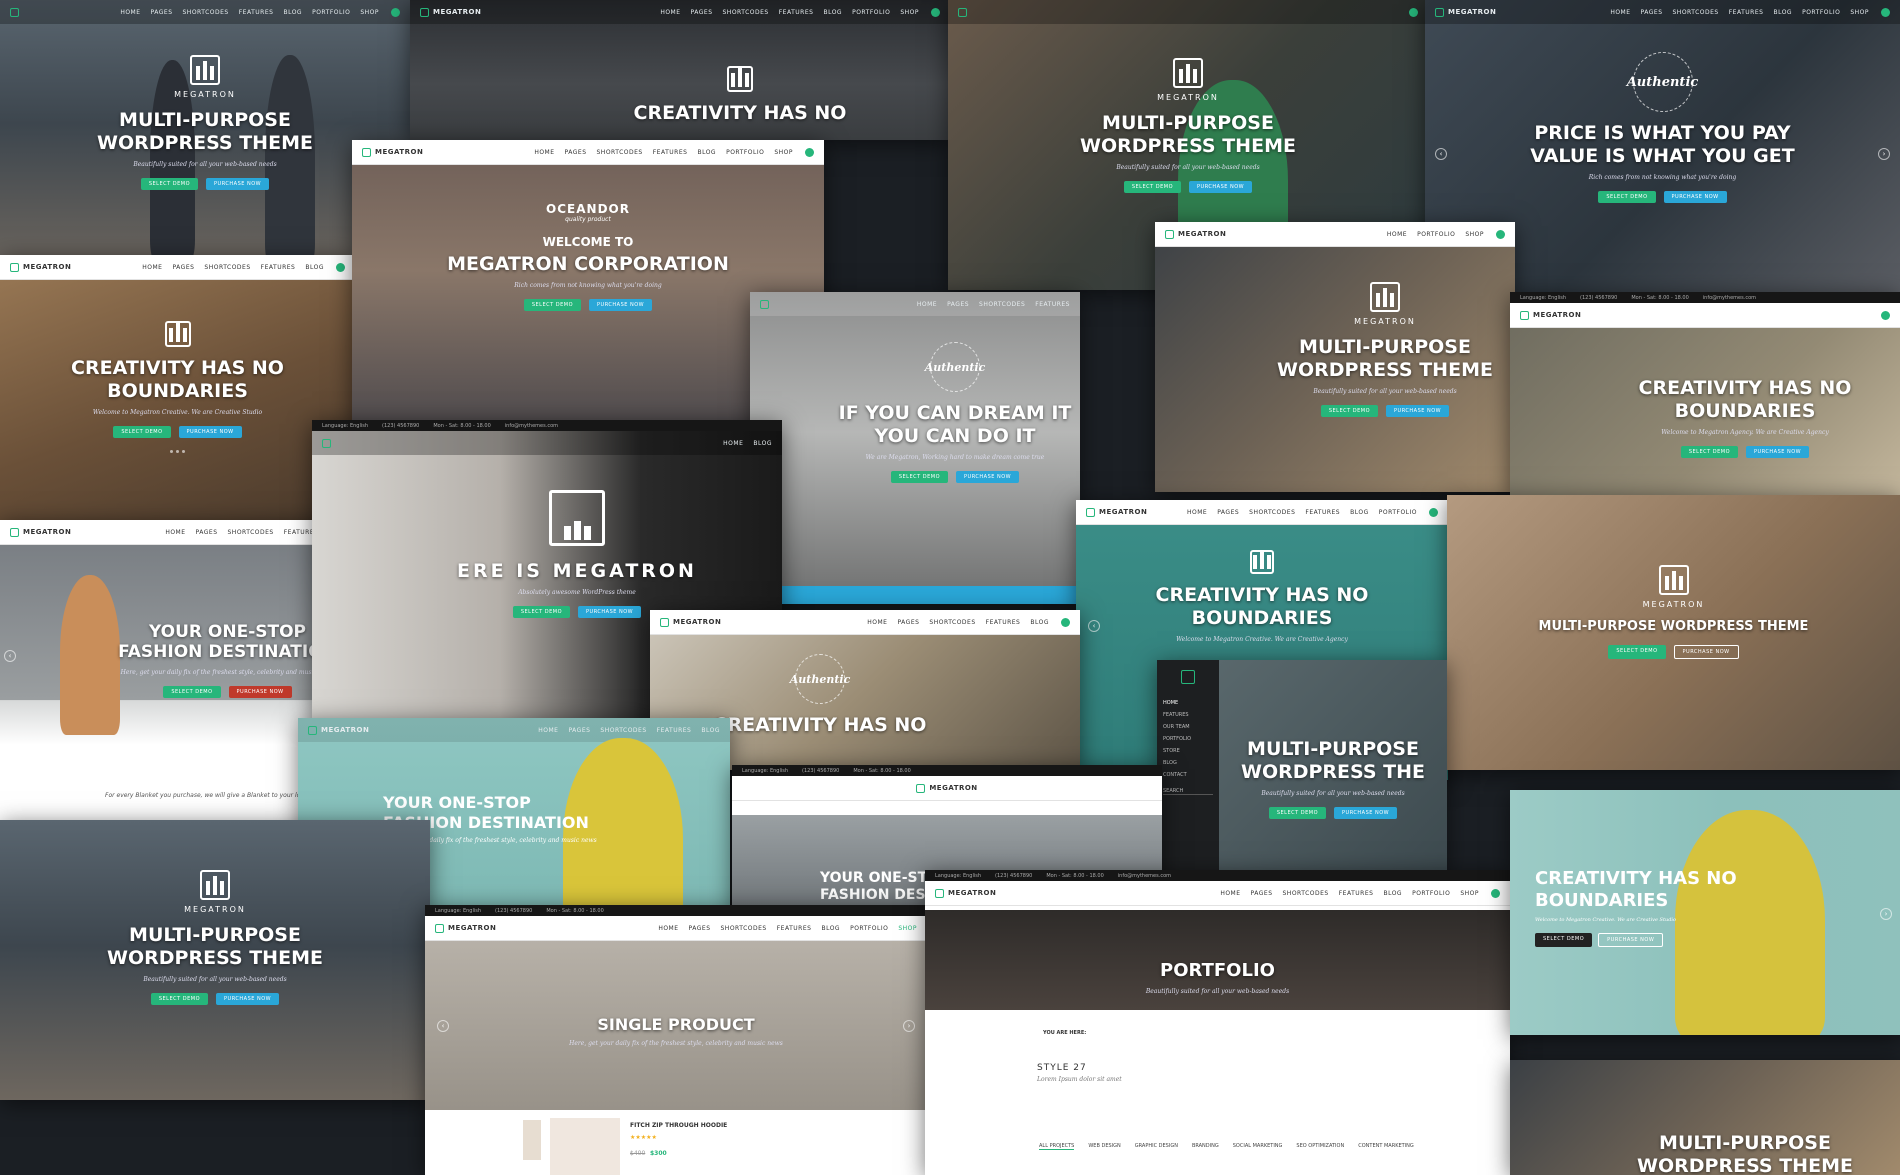 This screenshot has width=1900, height=1175. Describe the element at coordinates (532, 1140) in the screenshot. I see `product-thumbnail` at that location.